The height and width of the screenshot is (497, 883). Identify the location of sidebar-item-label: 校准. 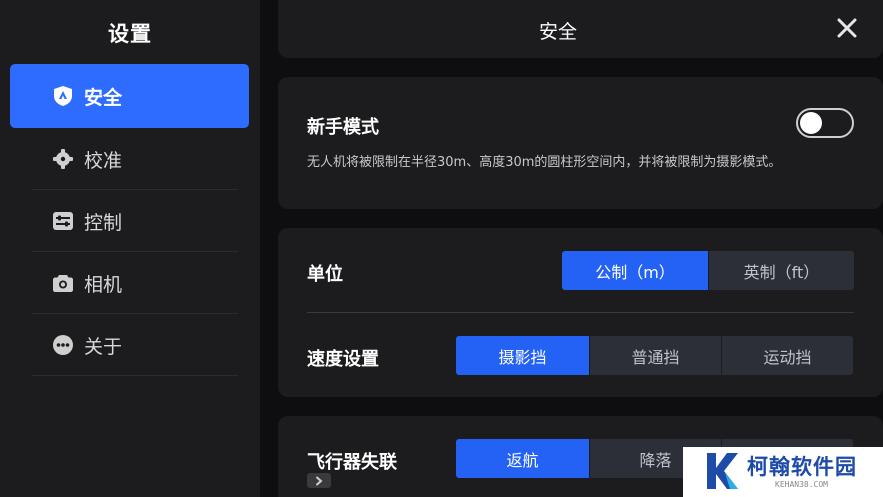
(103, 160).